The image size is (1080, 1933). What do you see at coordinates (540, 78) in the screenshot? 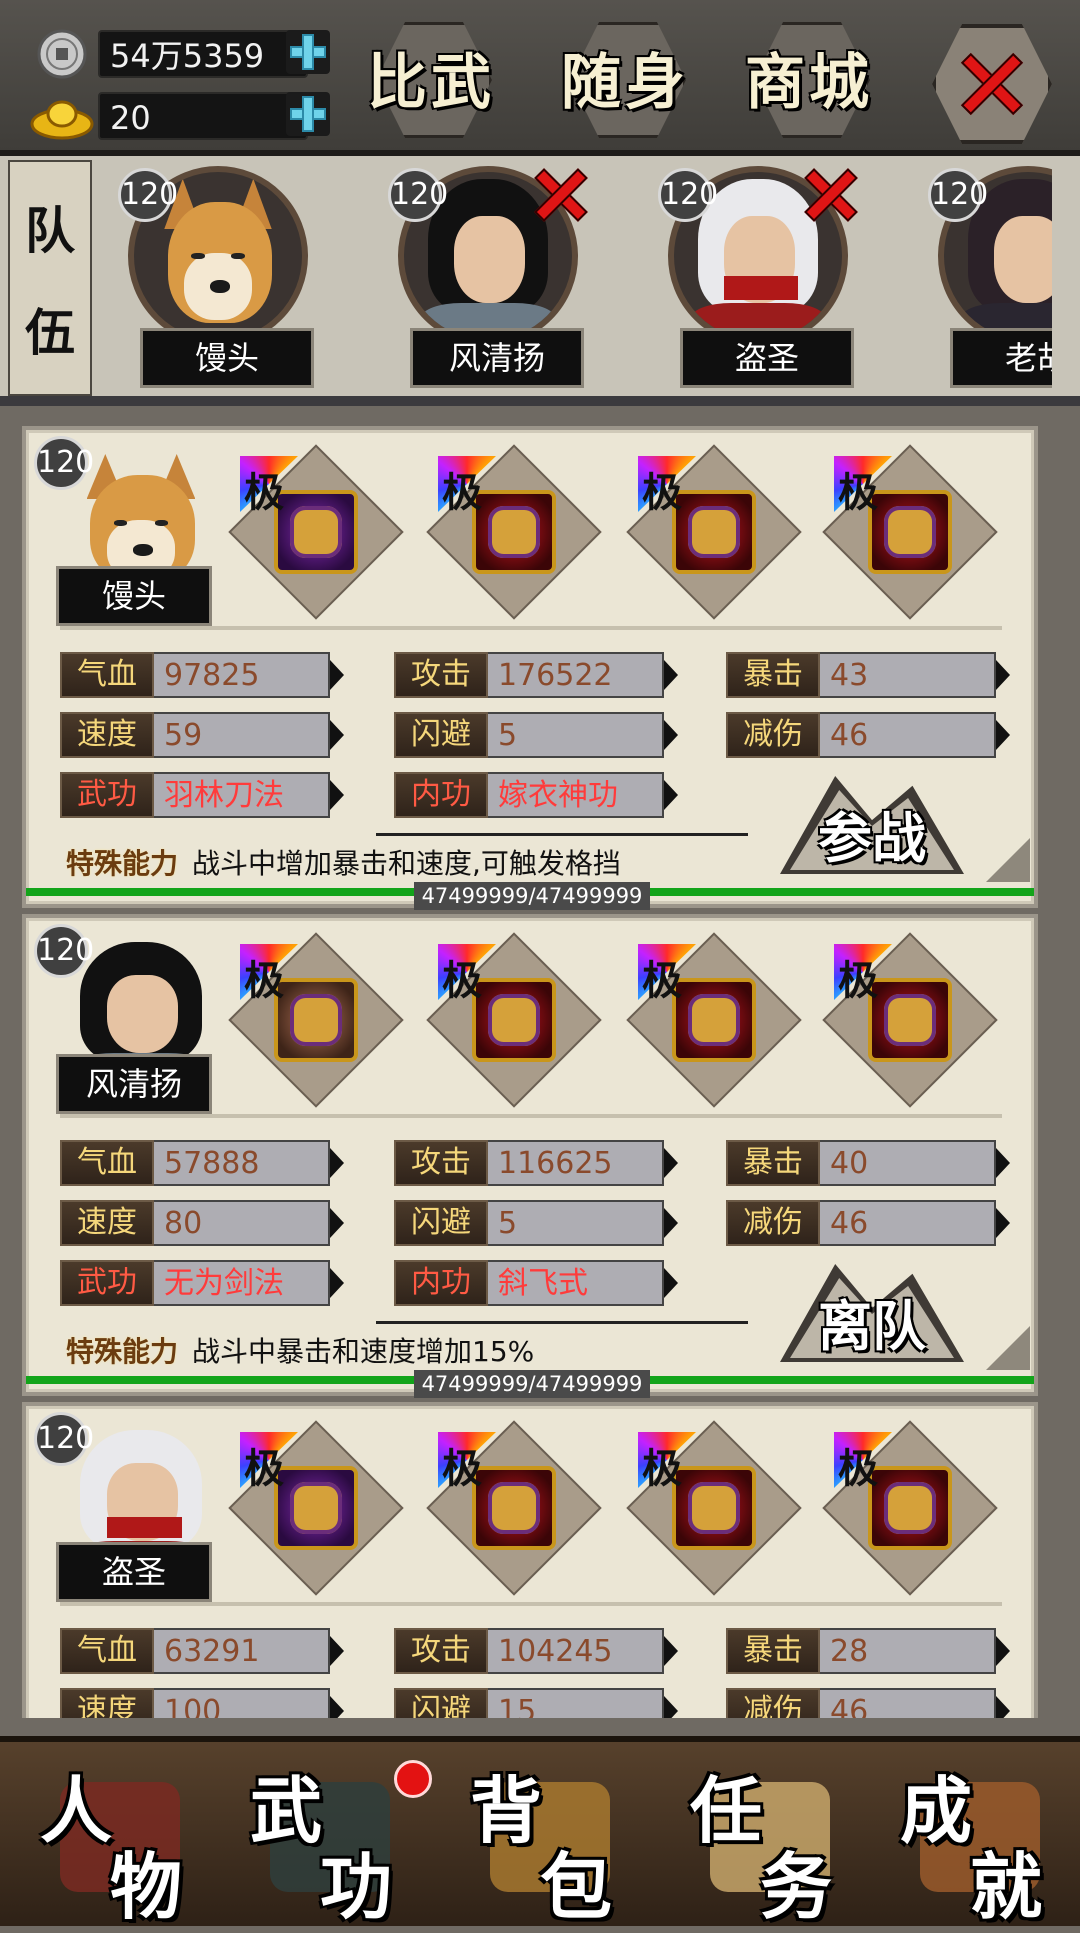
I see `top-bar: 54万5359 20 比武 随身 商城` at bounding box center [540, 78].